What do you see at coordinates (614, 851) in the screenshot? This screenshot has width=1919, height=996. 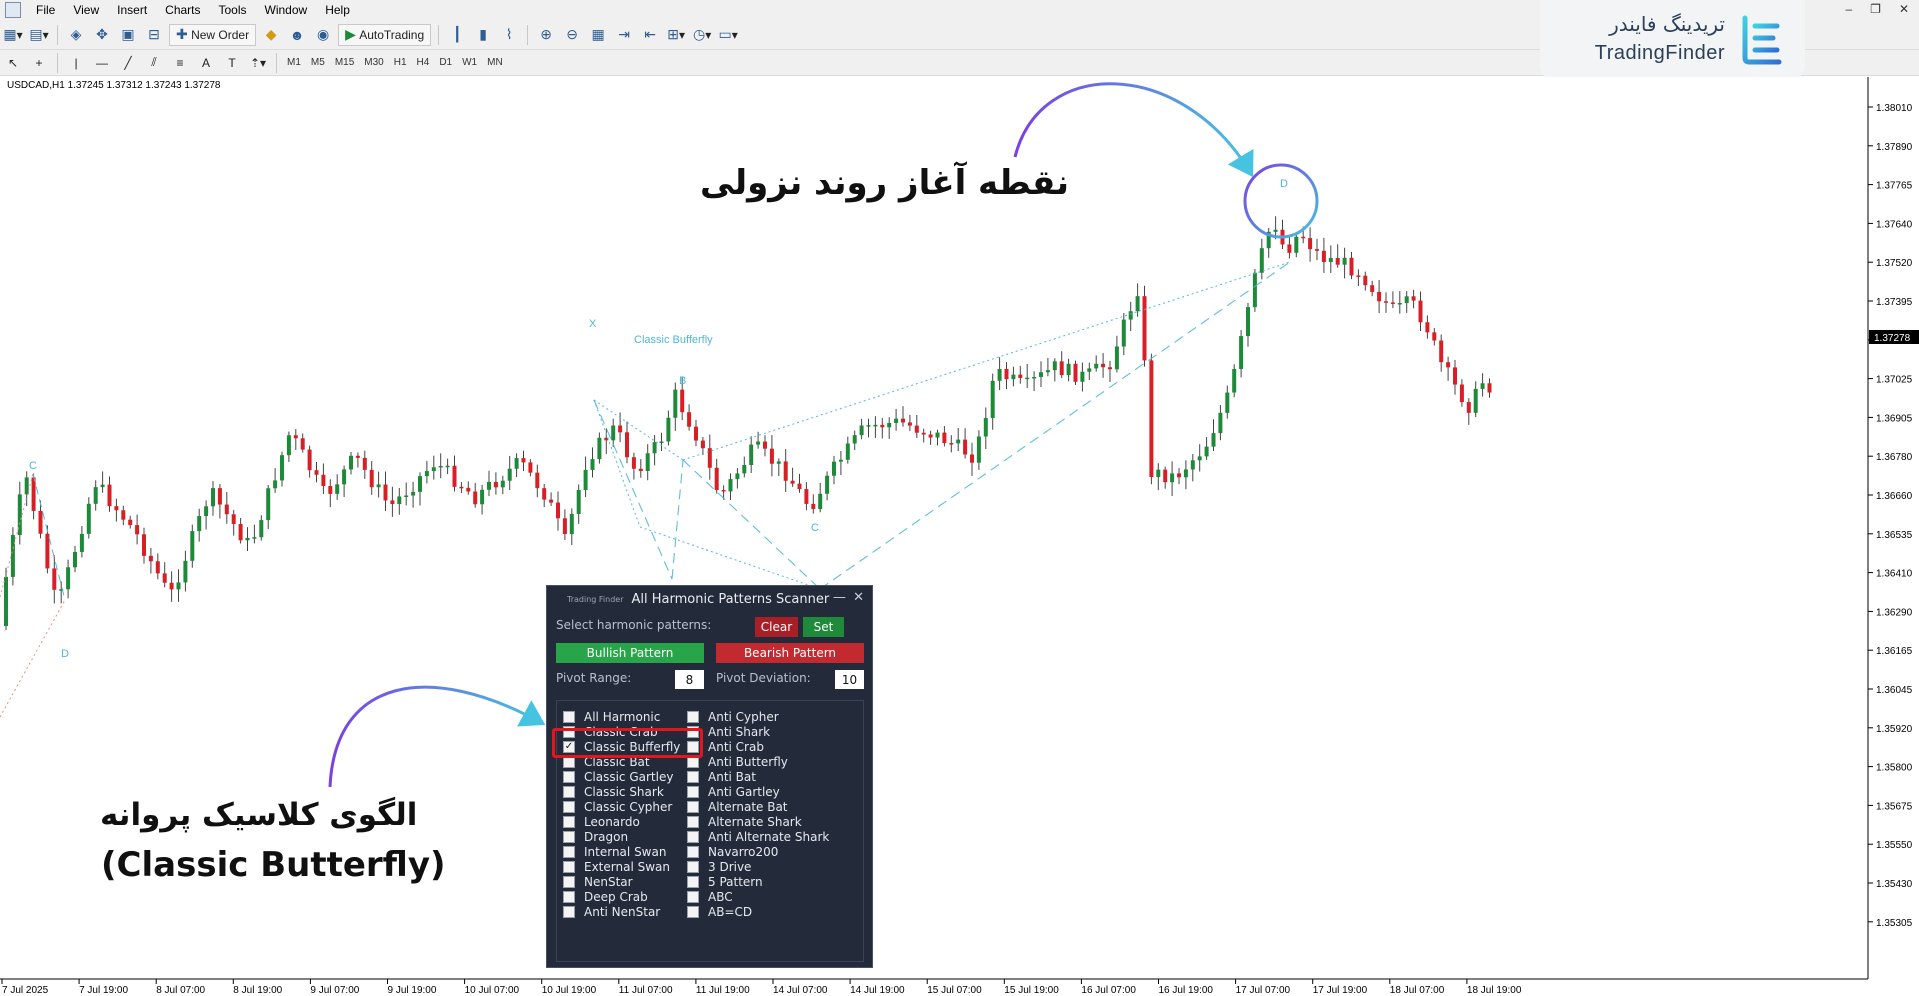 I see `pattern-option: Internal Swan` at bounding box center [614, 851].